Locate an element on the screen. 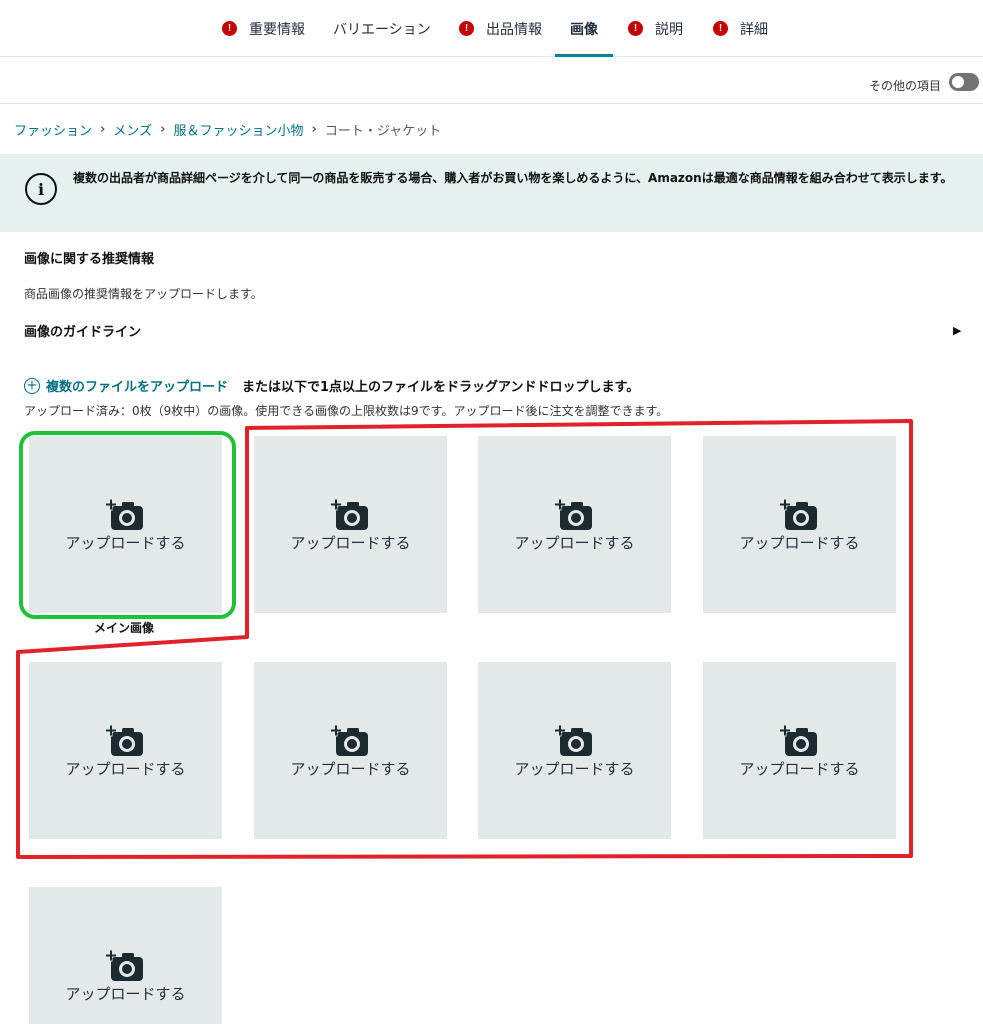 The width and height of the screenshot is (983, 1024). caret-right-icon: ▶ is located at coordinates (957, 330).